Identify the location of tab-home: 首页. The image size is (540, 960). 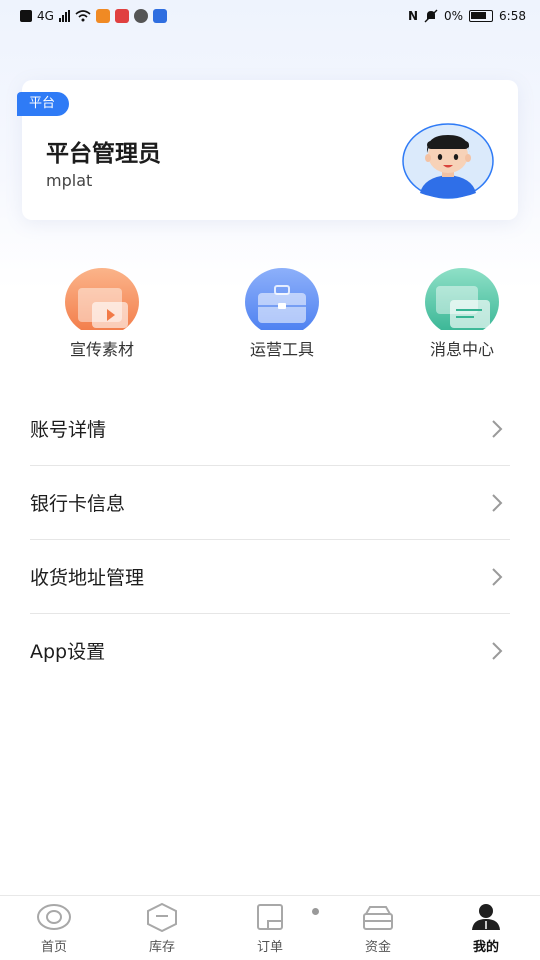
(54, 928).